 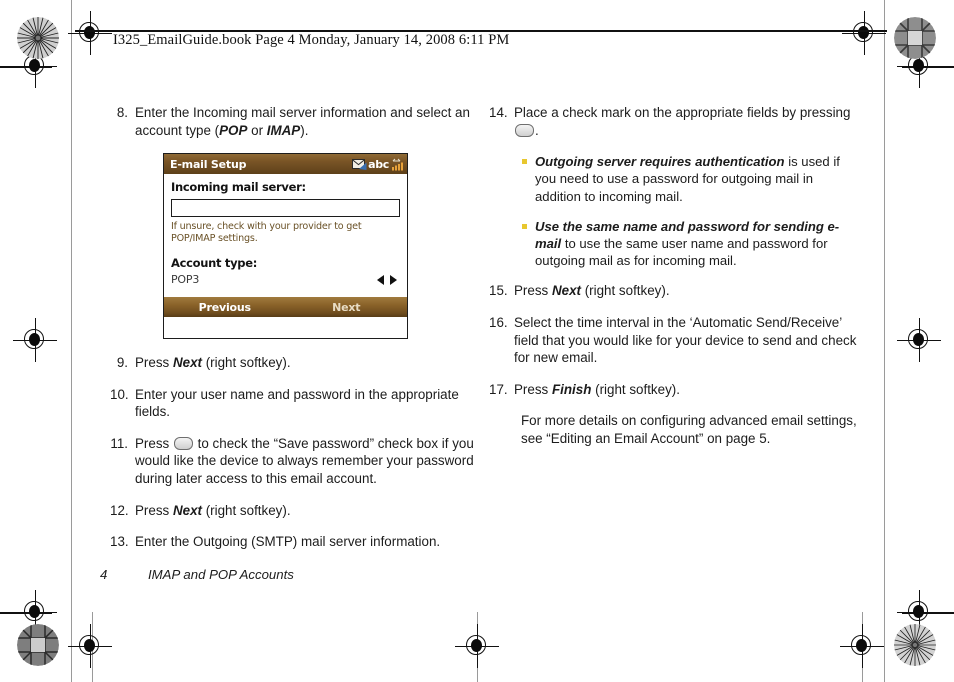 What do you see at coordinates (119, 510) in the screenshot?
I see `step-number: 12.` at bounding box center [119, 510].